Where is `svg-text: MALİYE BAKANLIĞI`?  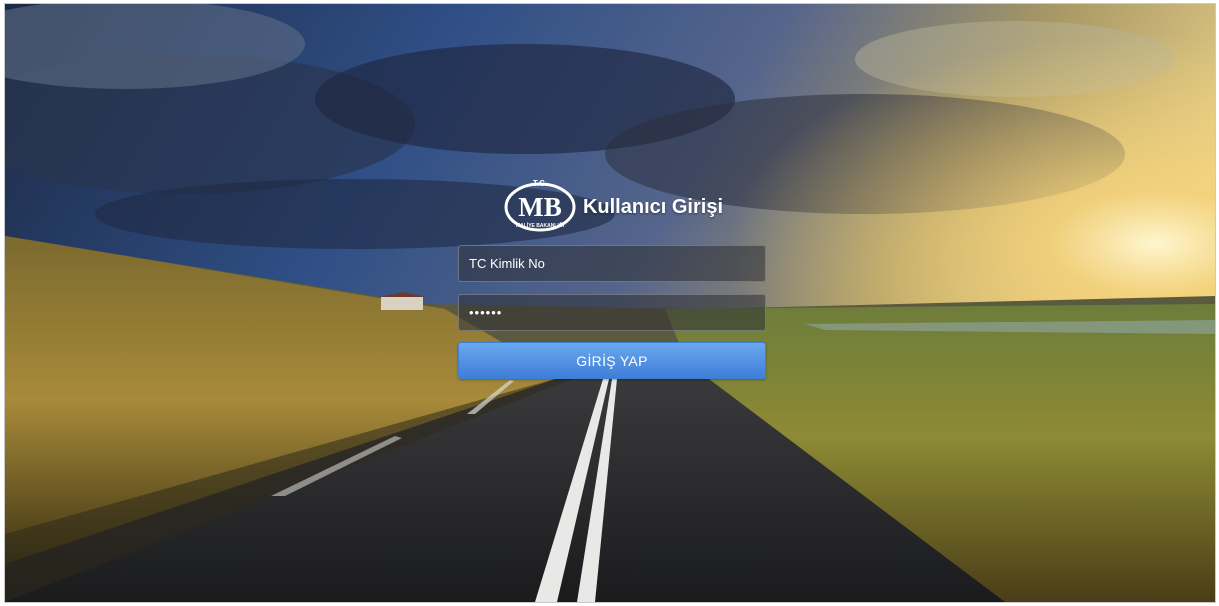 svg-text: MALİYE BAKANLIĞI is located at coordinates (540, 225).